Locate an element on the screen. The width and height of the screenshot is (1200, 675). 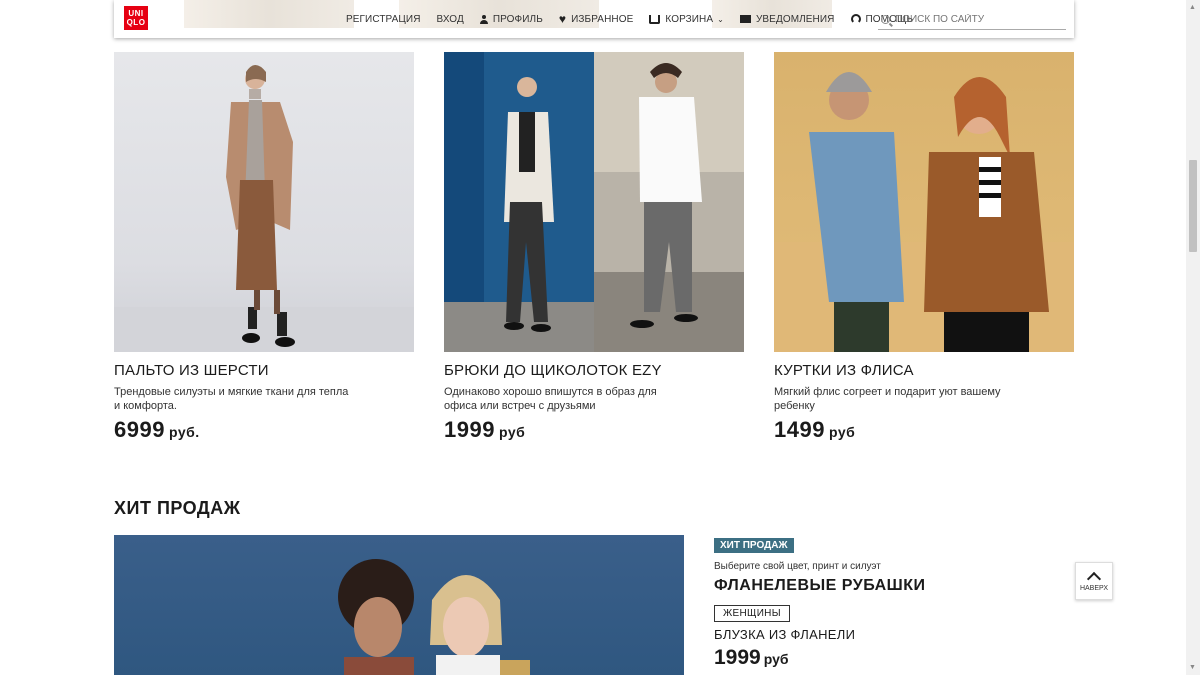
login-label: ВХОД is located at coordinates (450, 19).